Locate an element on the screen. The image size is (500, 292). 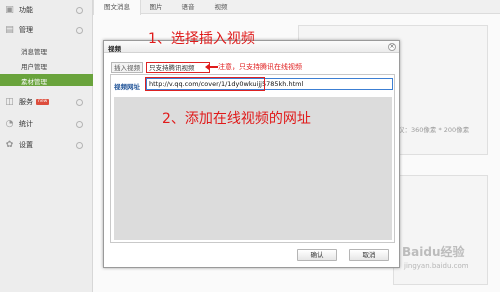
url-label: 视频网址 is located at coordinates (127, 87).